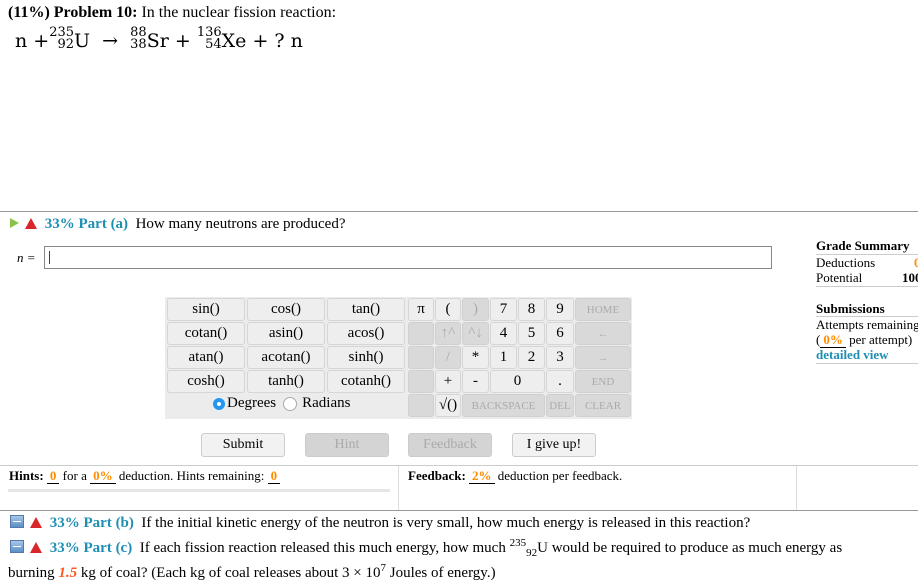 This screenshot has width=918, height=582. Describe the element at coordinates (448, 405) in the screenshot. I see `key-sqrt: √()` at that location.